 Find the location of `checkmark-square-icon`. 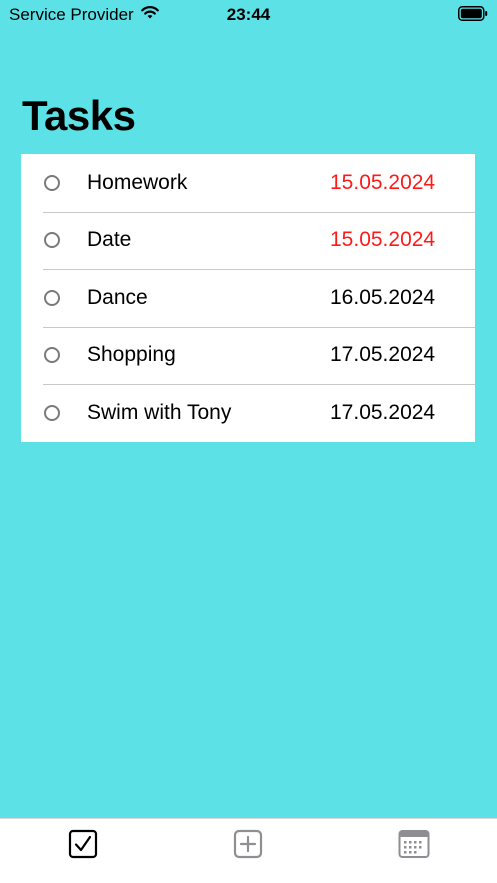

checkmark-square-icon is located at coordinates (83, 844).